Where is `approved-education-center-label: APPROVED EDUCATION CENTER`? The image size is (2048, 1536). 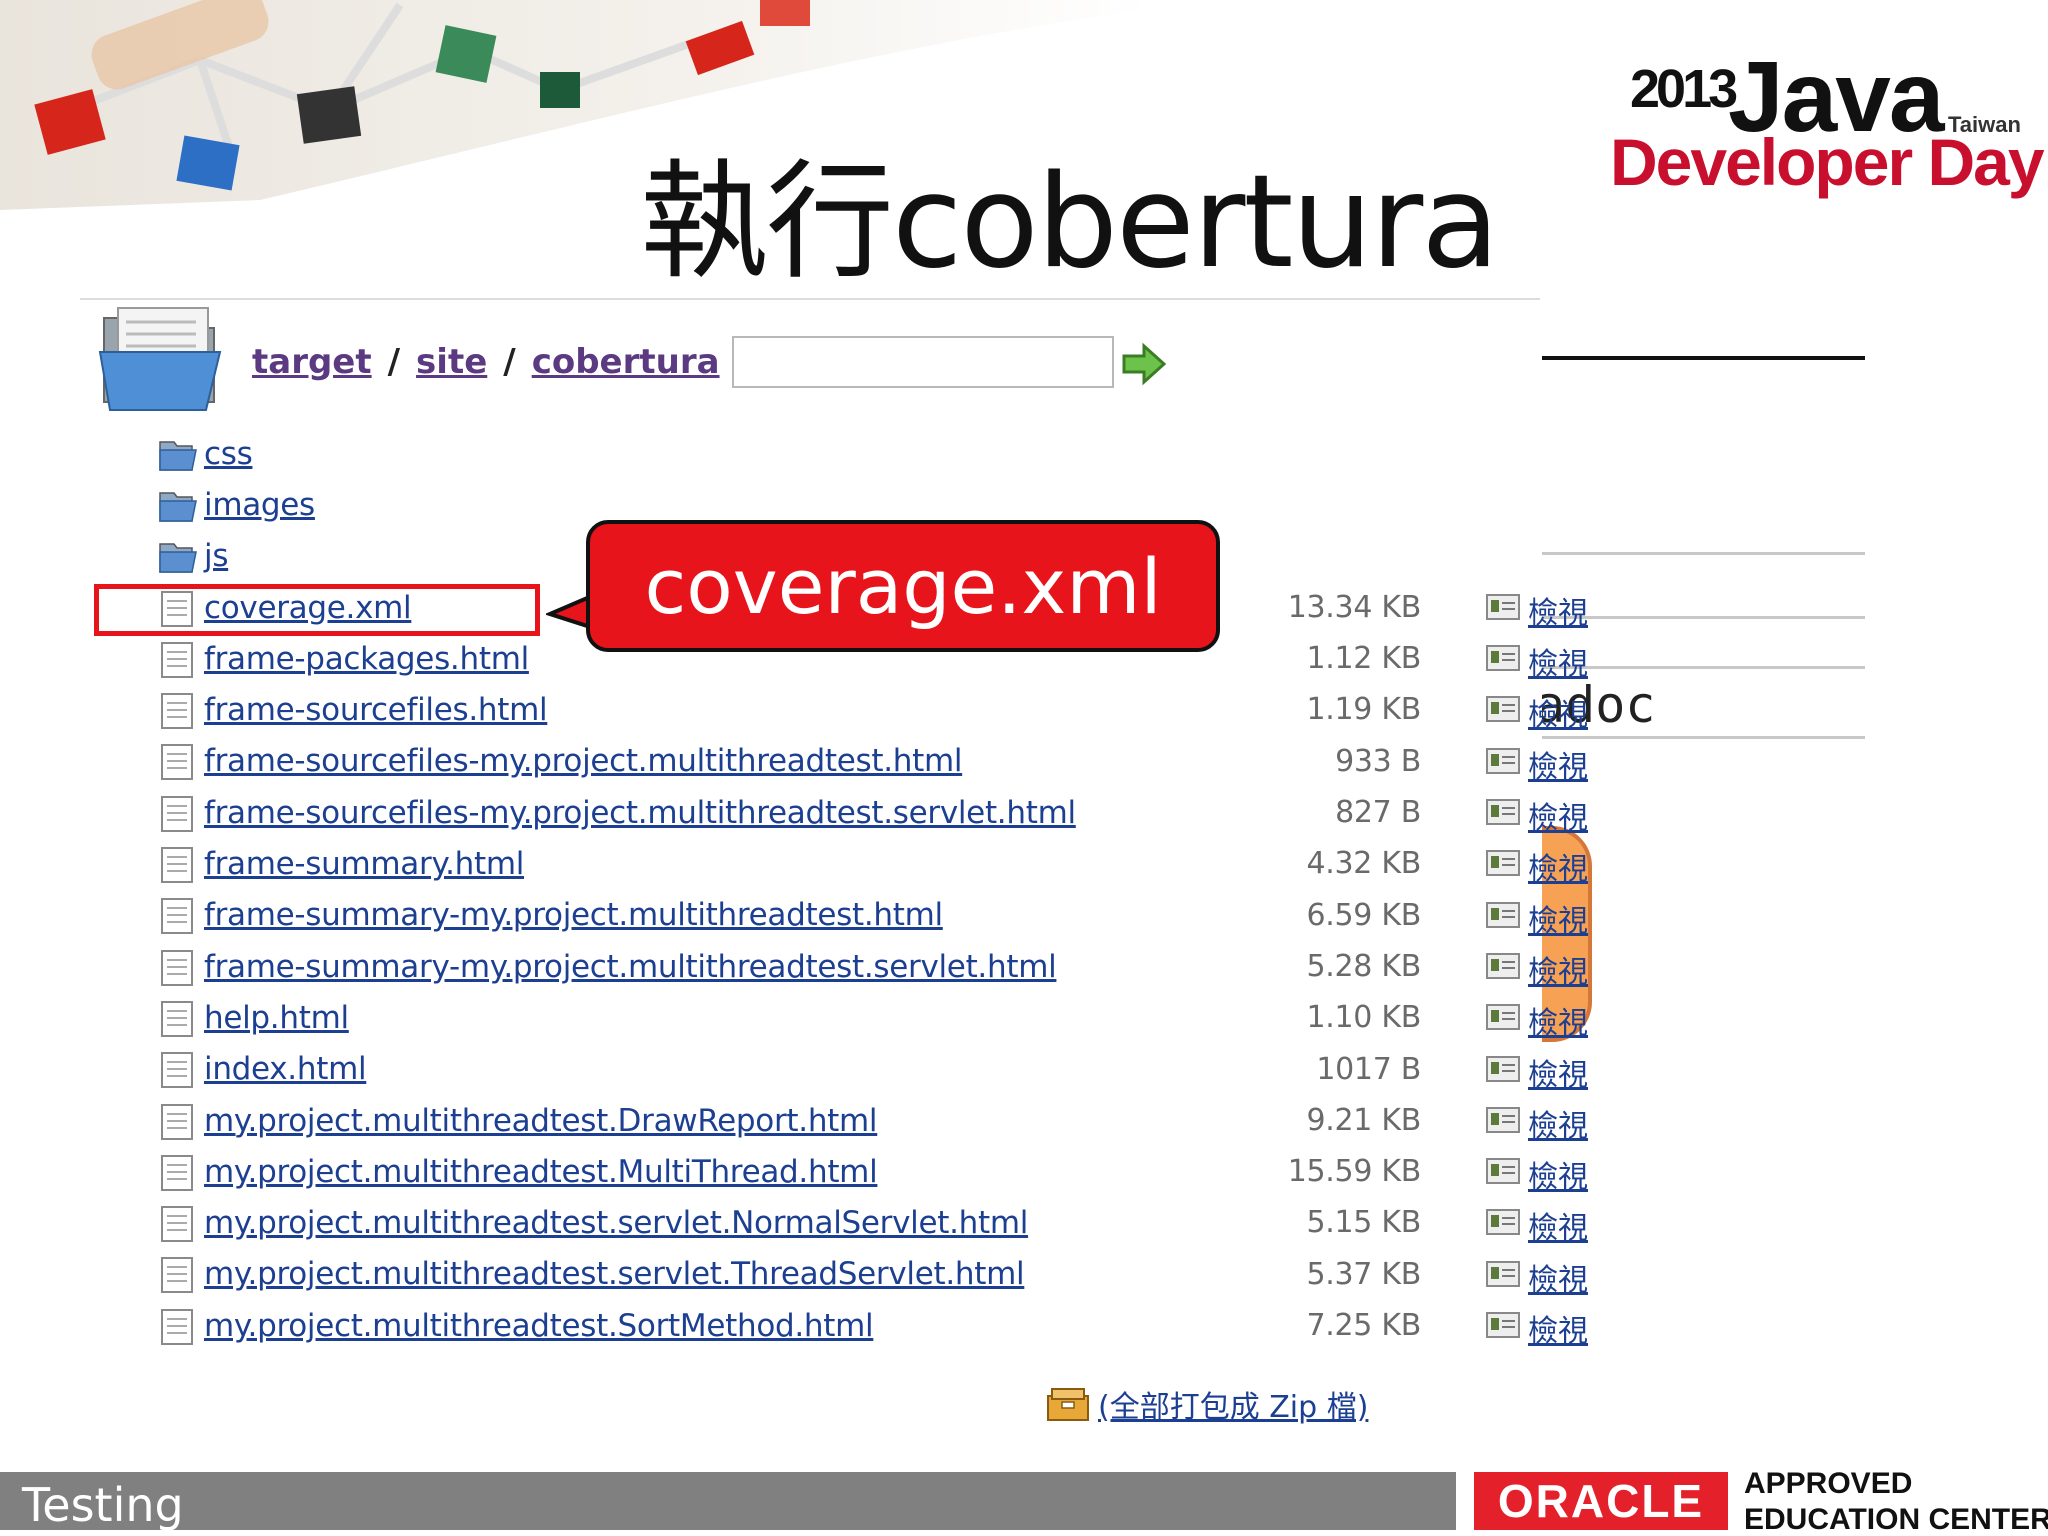 approved-education-center-label: APPROVED EDUCATION CENTER is located at coordinates (1896, 1501).